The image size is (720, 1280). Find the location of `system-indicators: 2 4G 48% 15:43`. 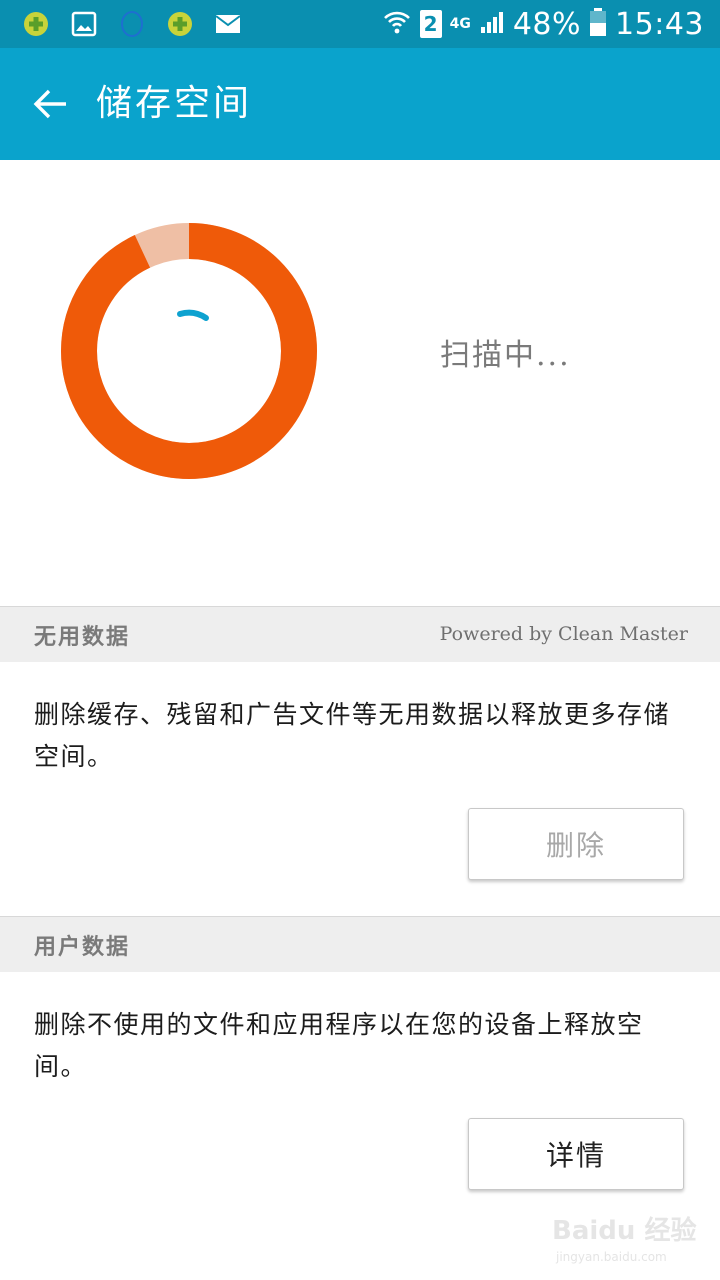

system-indicators: 2 4G 48% 15:43 is located at coordinates (543, 24).